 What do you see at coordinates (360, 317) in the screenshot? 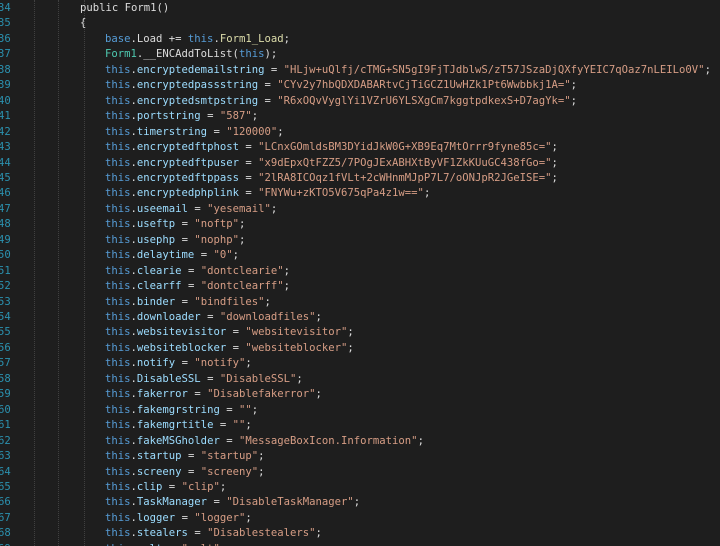
I see `code-line: 54 this.downloader = "downloadfiles";` at bounding box center [360, 317].